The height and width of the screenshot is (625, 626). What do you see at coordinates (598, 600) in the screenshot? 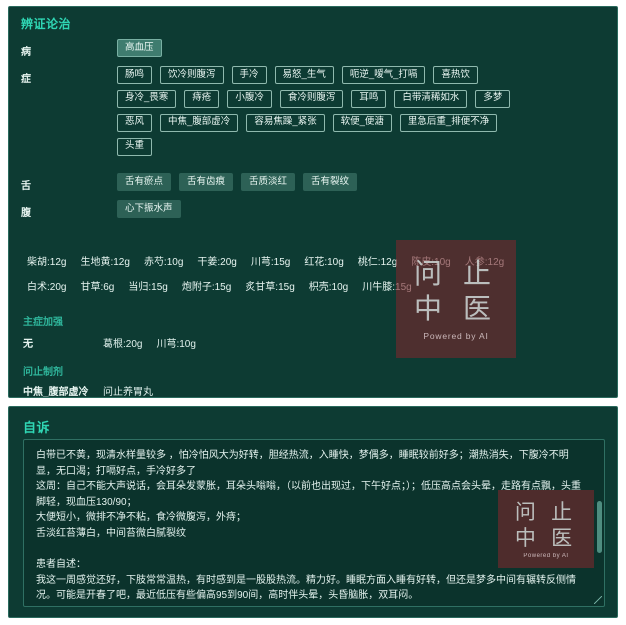
I see `resize-grip-icon` at bounding box center [598, 600].